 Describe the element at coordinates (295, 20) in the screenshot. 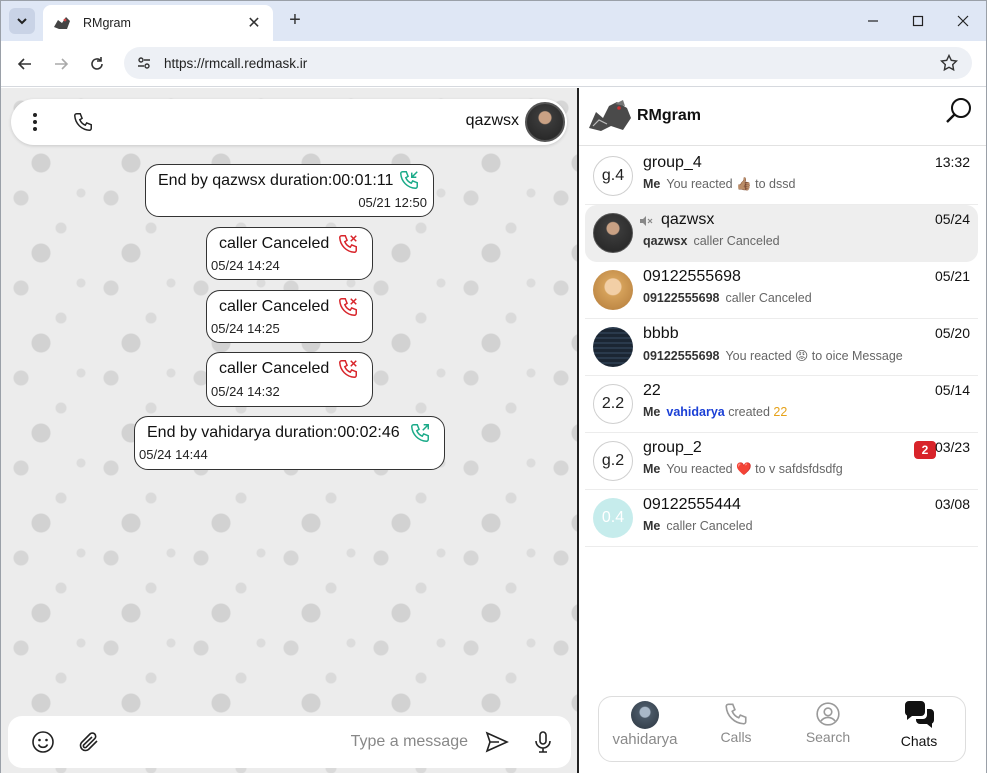

I see `new-tab-button: +` at that location.